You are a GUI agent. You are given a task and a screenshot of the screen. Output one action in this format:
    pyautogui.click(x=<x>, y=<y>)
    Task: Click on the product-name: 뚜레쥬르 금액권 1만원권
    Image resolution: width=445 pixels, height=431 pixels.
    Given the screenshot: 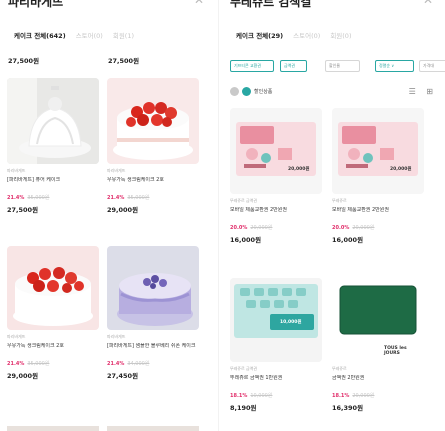 What is the action you would take?
    pyautogui.click(x=256, y=378)
    